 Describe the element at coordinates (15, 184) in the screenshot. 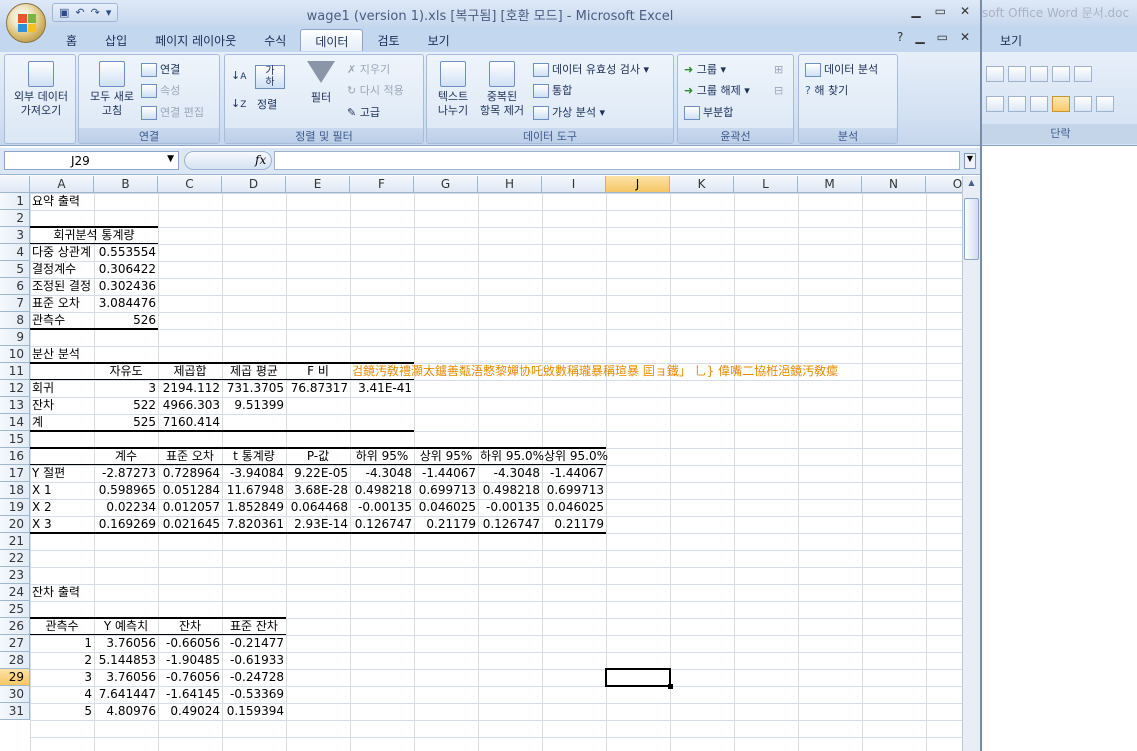

I see `select-all-corner` at that location.